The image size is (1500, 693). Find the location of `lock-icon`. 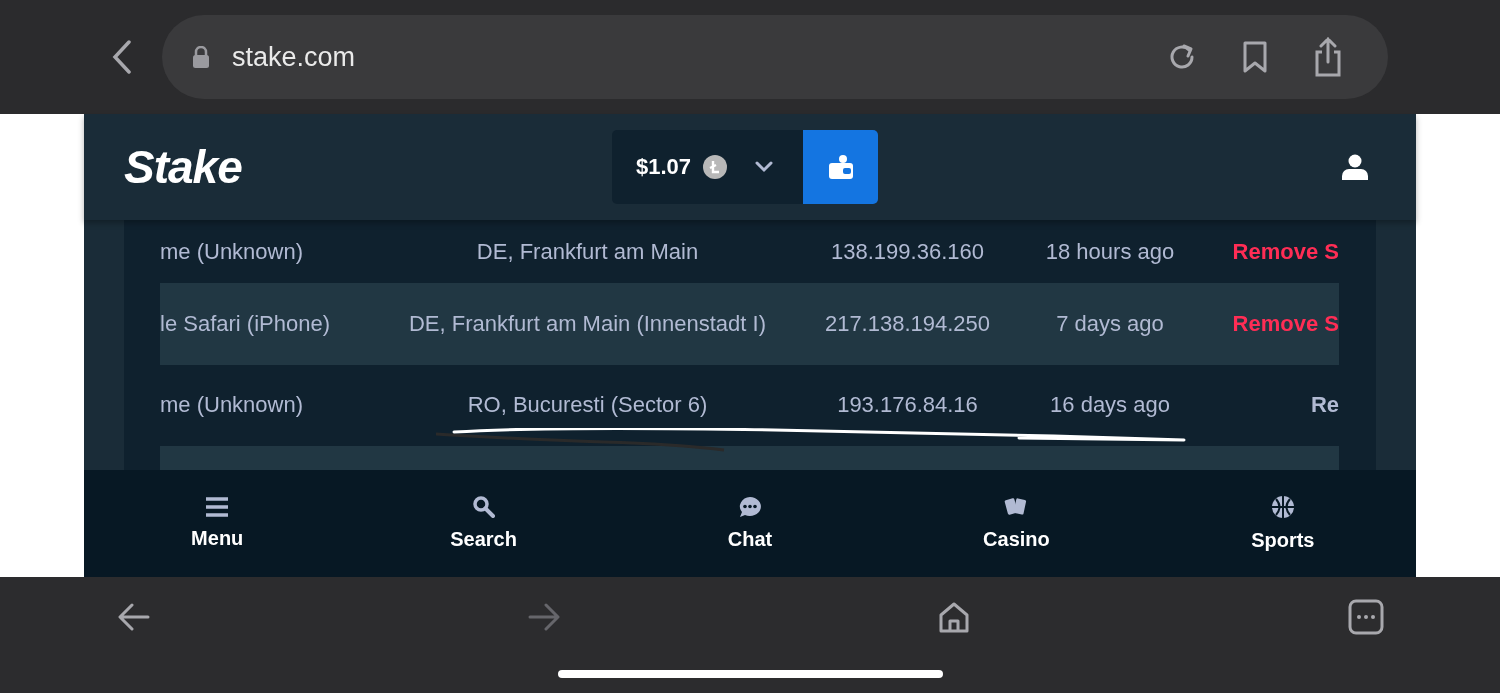

lock-icon is located at coordinates (201, 57).